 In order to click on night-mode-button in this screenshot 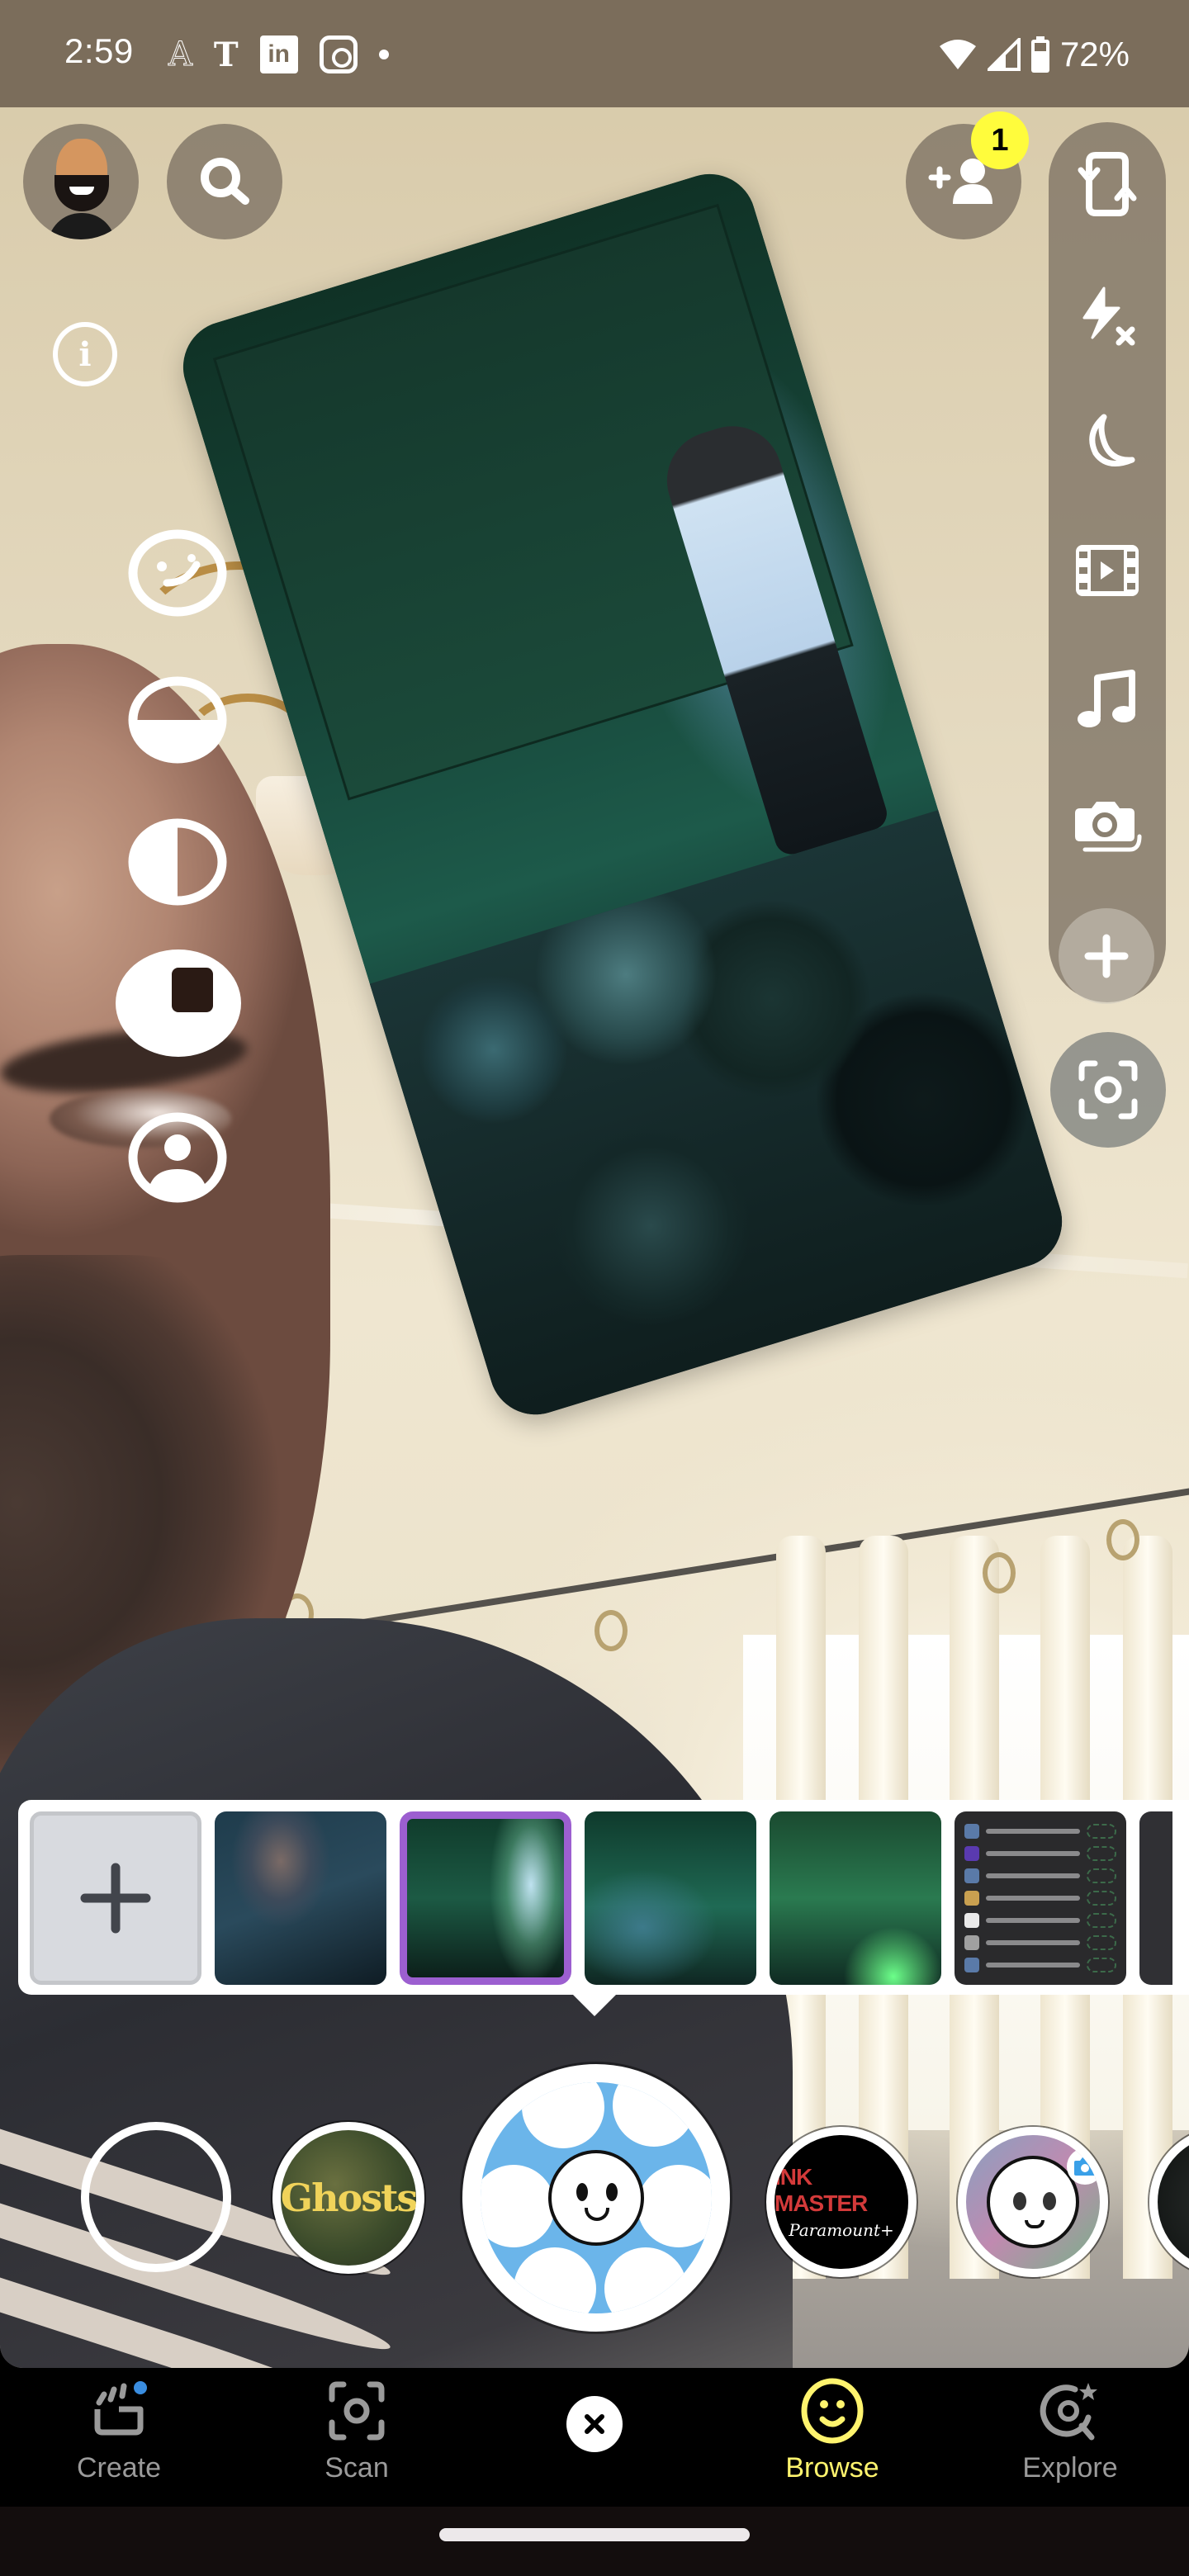, I will do `click(1107, 441)`.